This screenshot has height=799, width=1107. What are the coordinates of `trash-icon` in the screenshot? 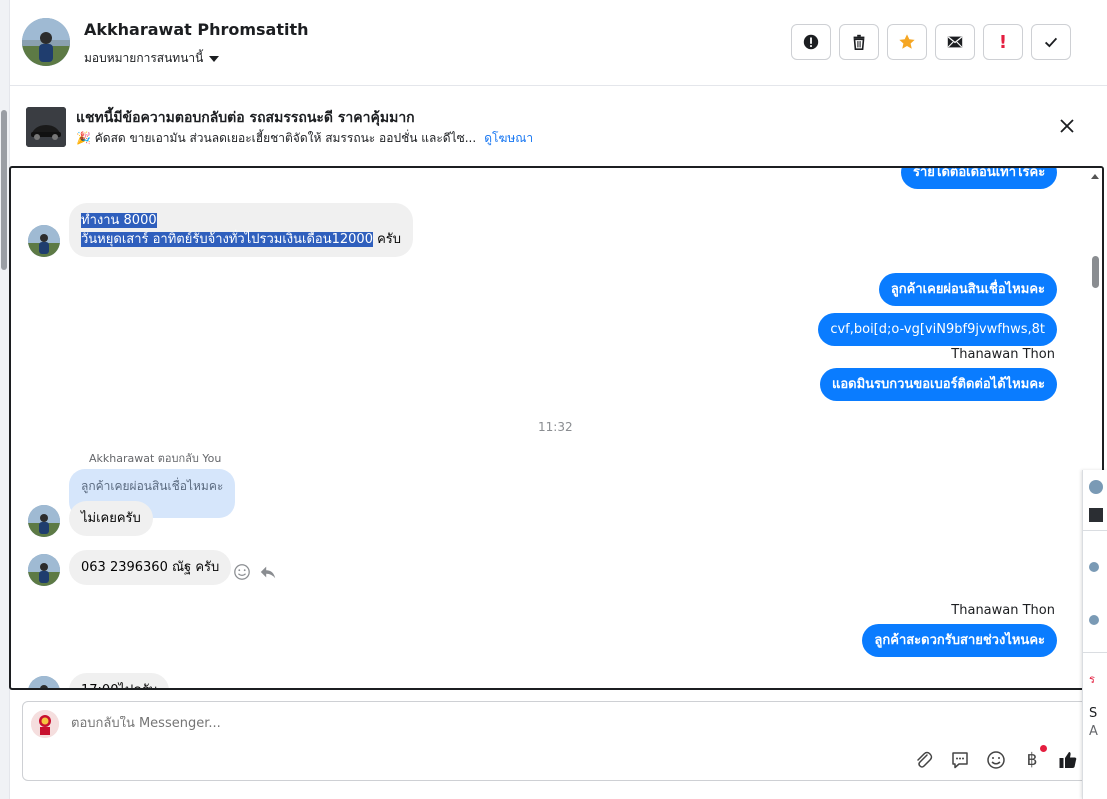 It's located at (859, 42).